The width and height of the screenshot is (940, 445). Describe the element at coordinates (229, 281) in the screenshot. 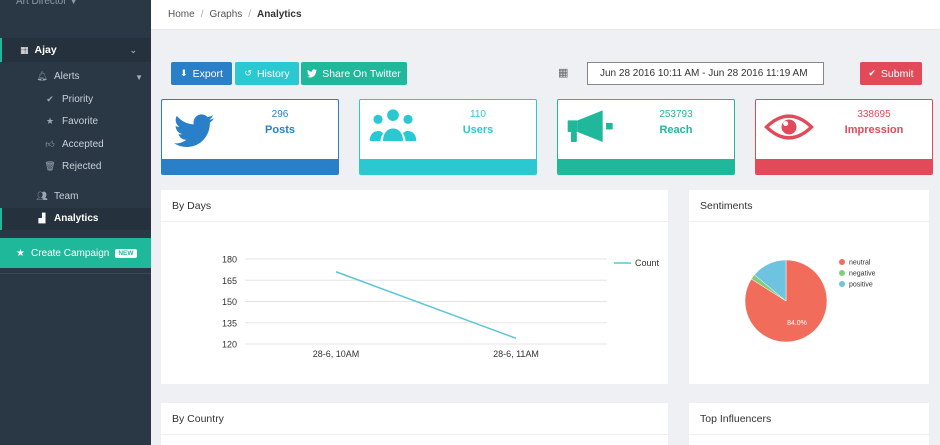

I see `y-tick-label: 165` at that location.